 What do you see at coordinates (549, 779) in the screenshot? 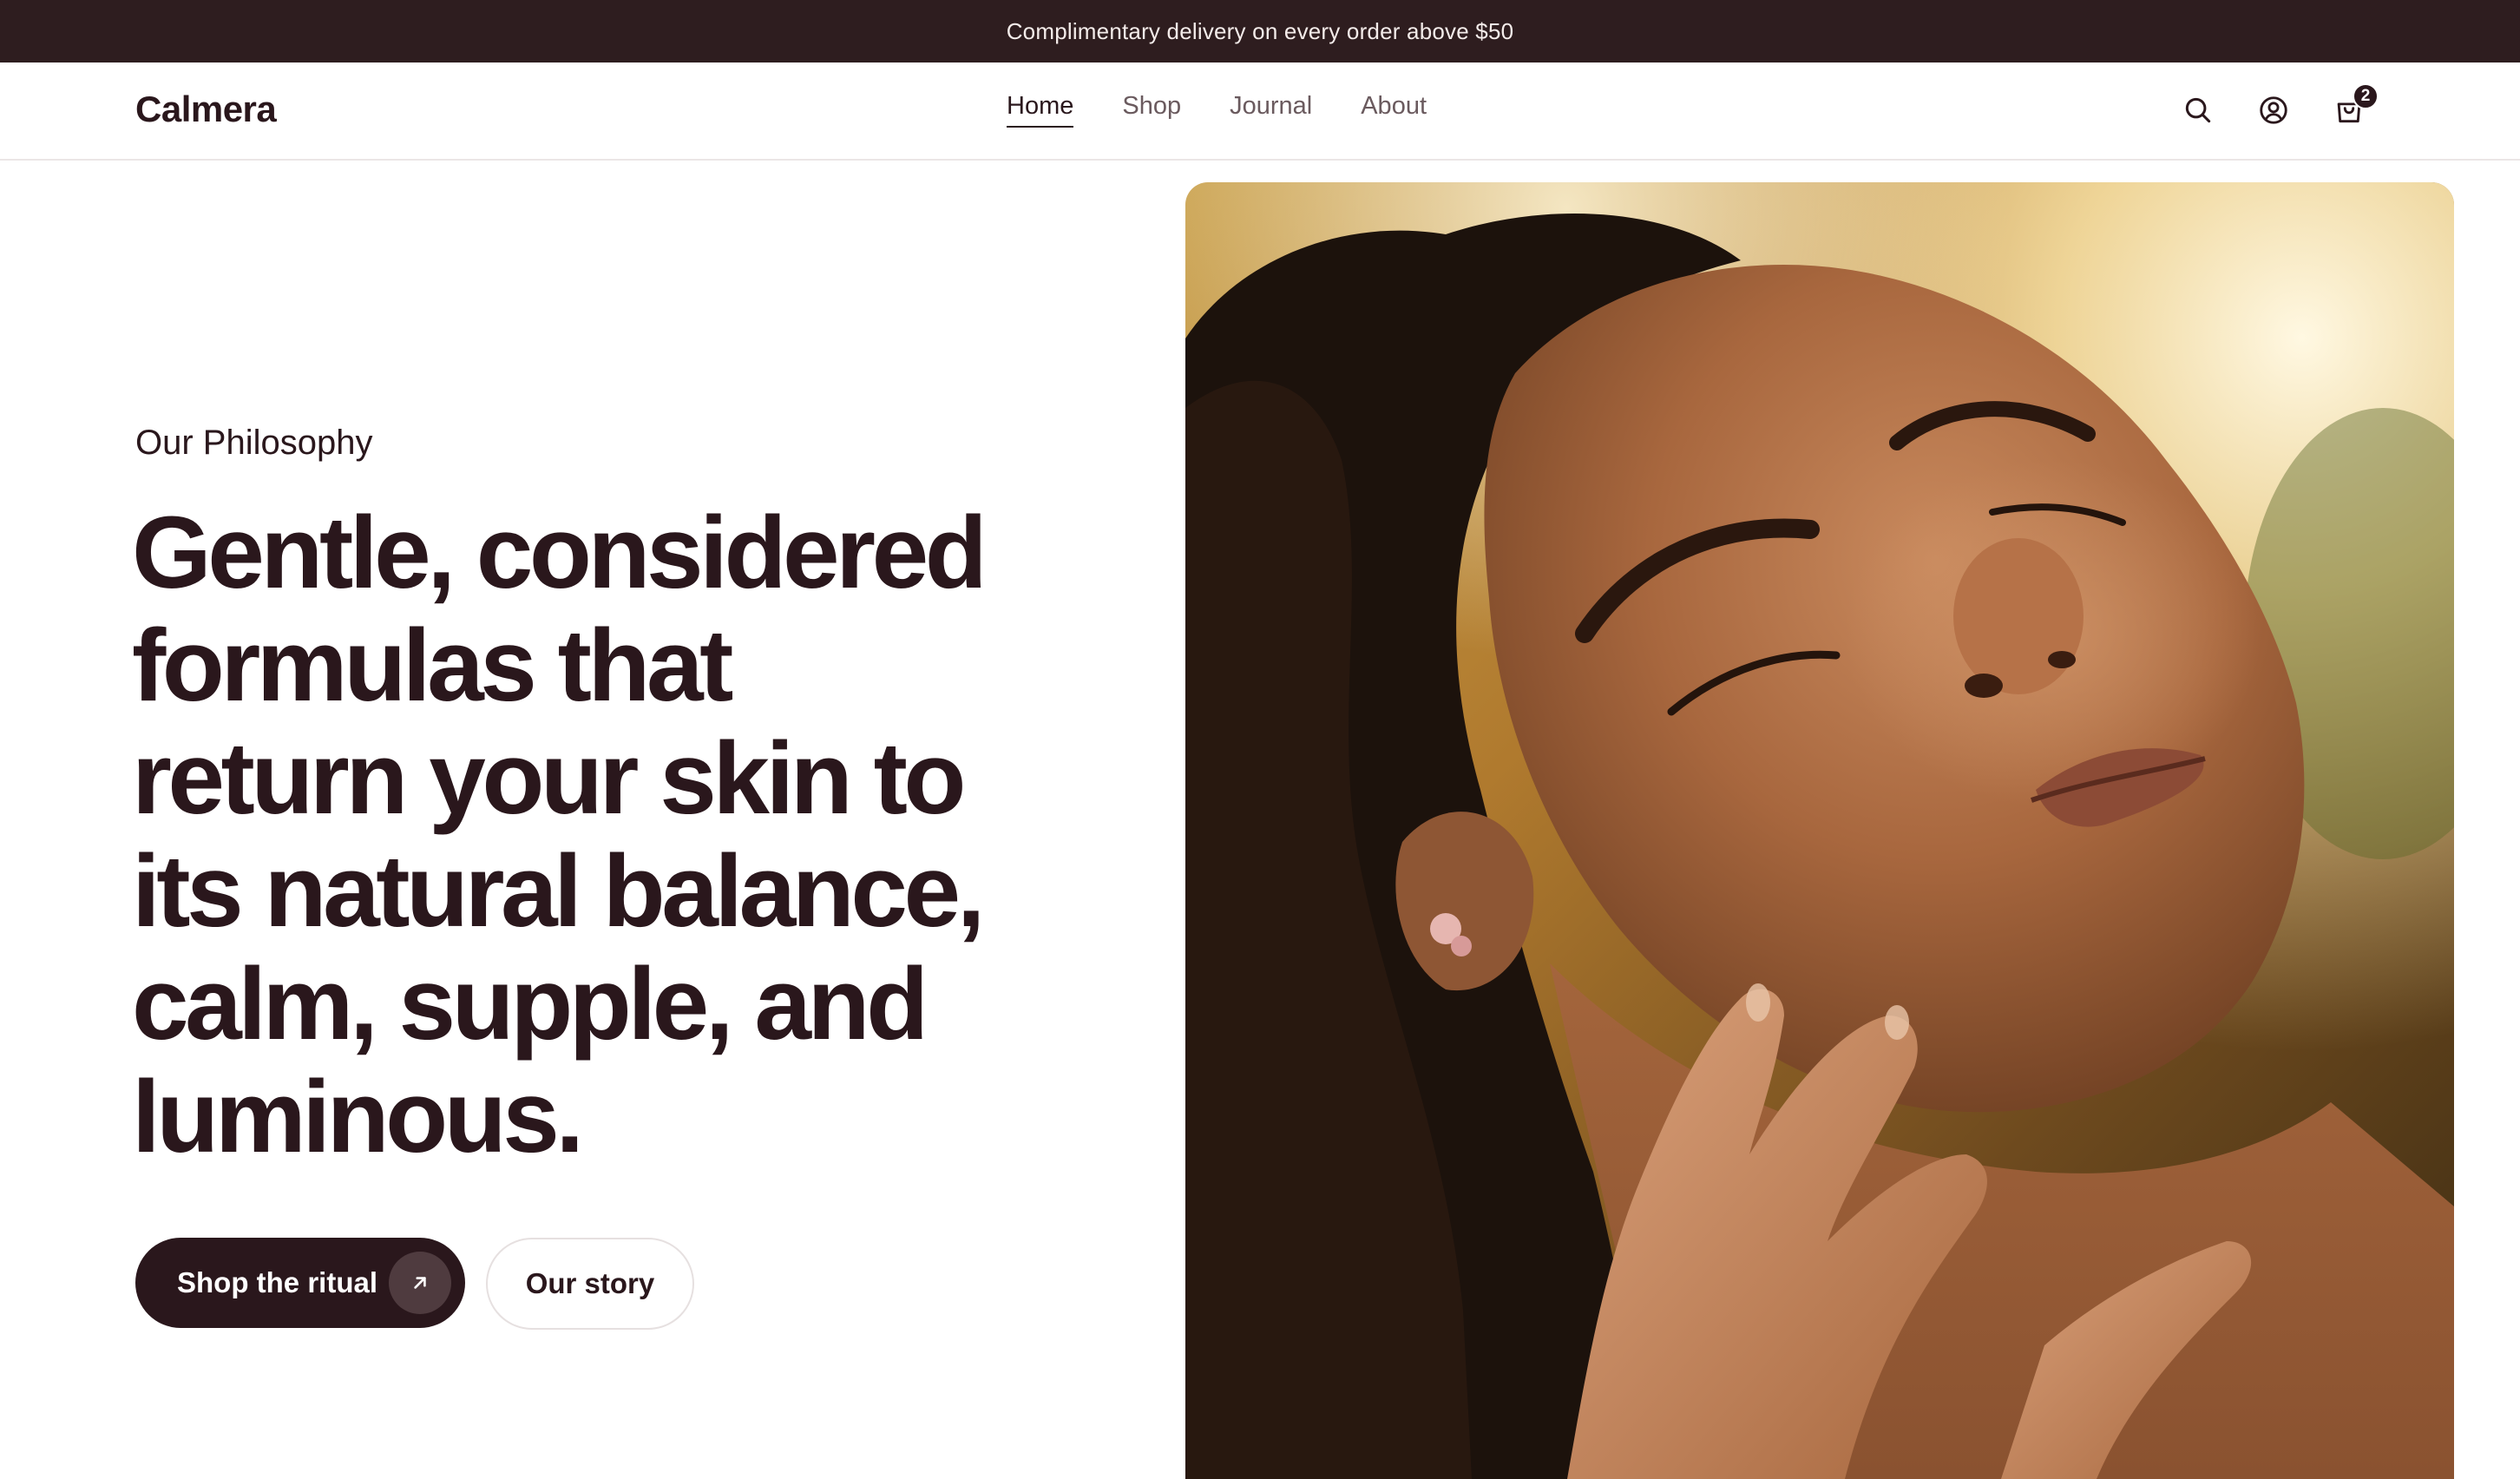
I see `headline-line: return your skin to` at bounding box center [549, 779].